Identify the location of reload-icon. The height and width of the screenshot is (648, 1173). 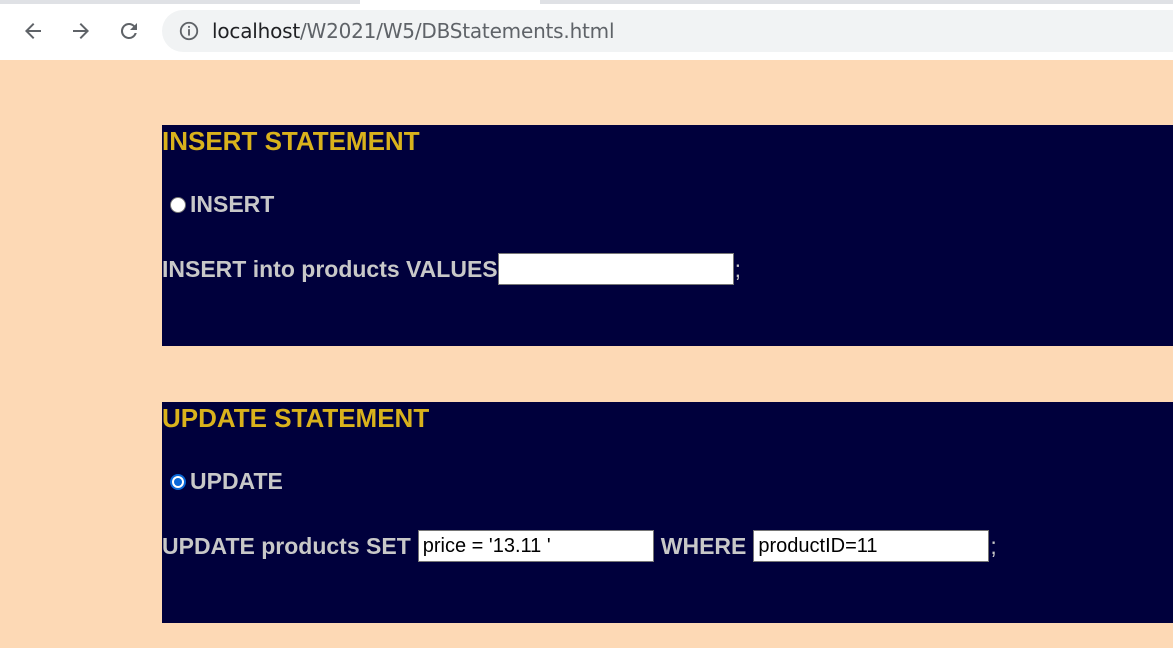
(128, 30).